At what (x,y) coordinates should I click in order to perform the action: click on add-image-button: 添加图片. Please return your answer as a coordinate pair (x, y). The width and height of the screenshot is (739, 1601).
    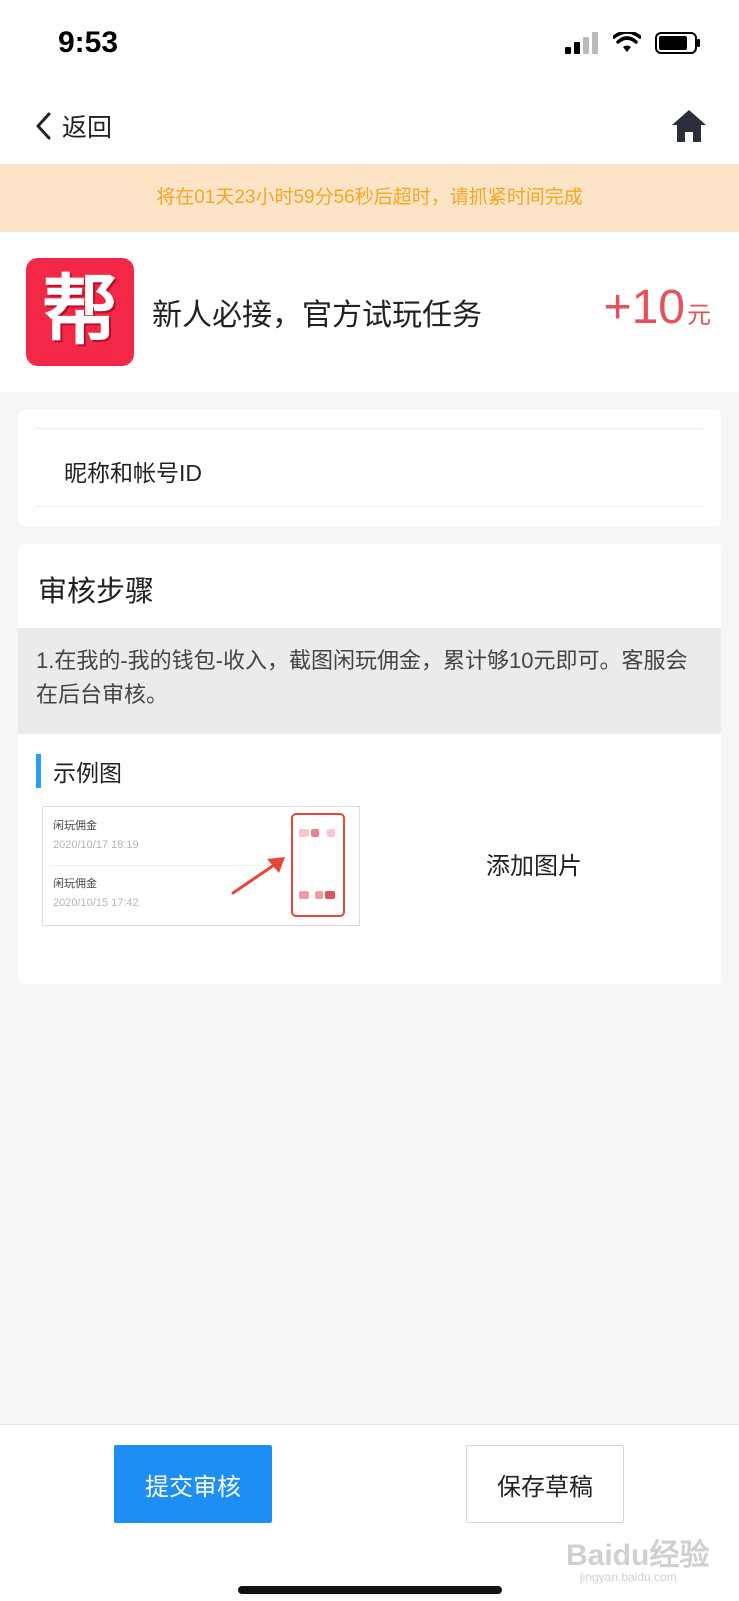
    Looking at the image, I should click on (534, 863).